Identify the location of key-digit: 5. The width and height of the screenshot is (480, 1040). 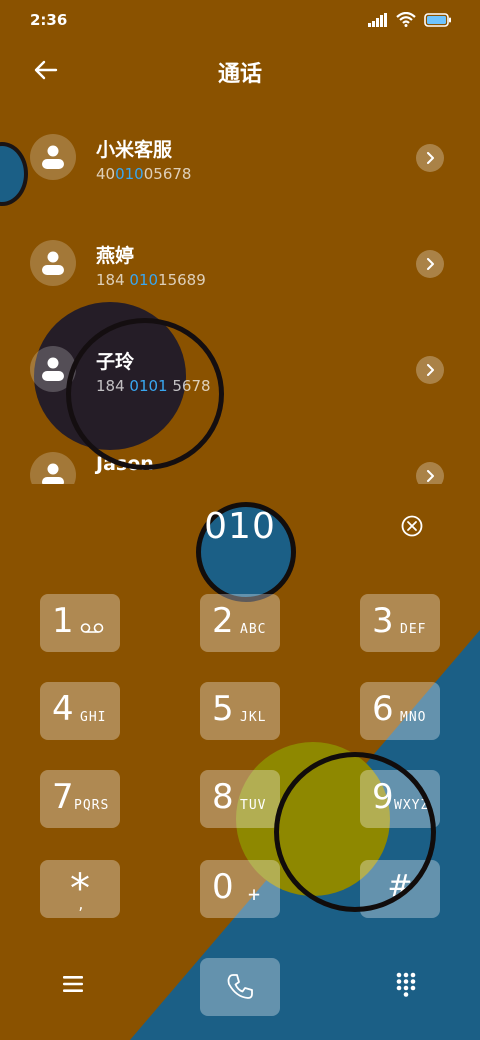
(223, 709).